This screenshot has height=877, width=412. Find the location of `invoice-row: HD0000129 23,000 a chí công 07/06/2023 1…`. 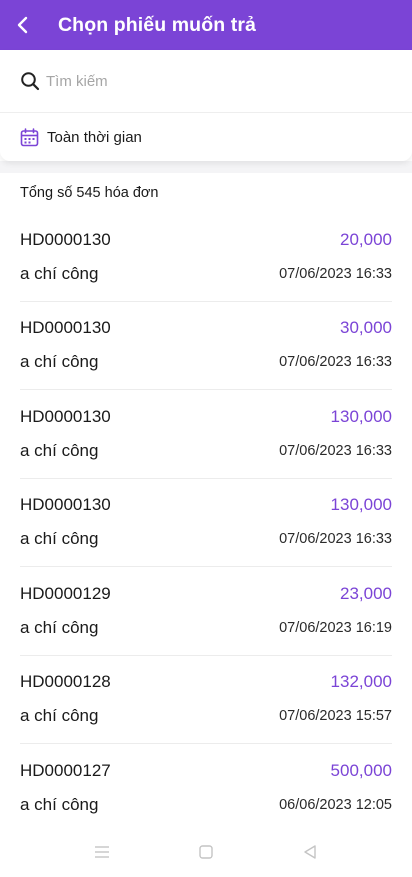

invoice-row: HD0000129 23,000 a chí công 07/06/2023 1… is located at coordinates (206, 611).